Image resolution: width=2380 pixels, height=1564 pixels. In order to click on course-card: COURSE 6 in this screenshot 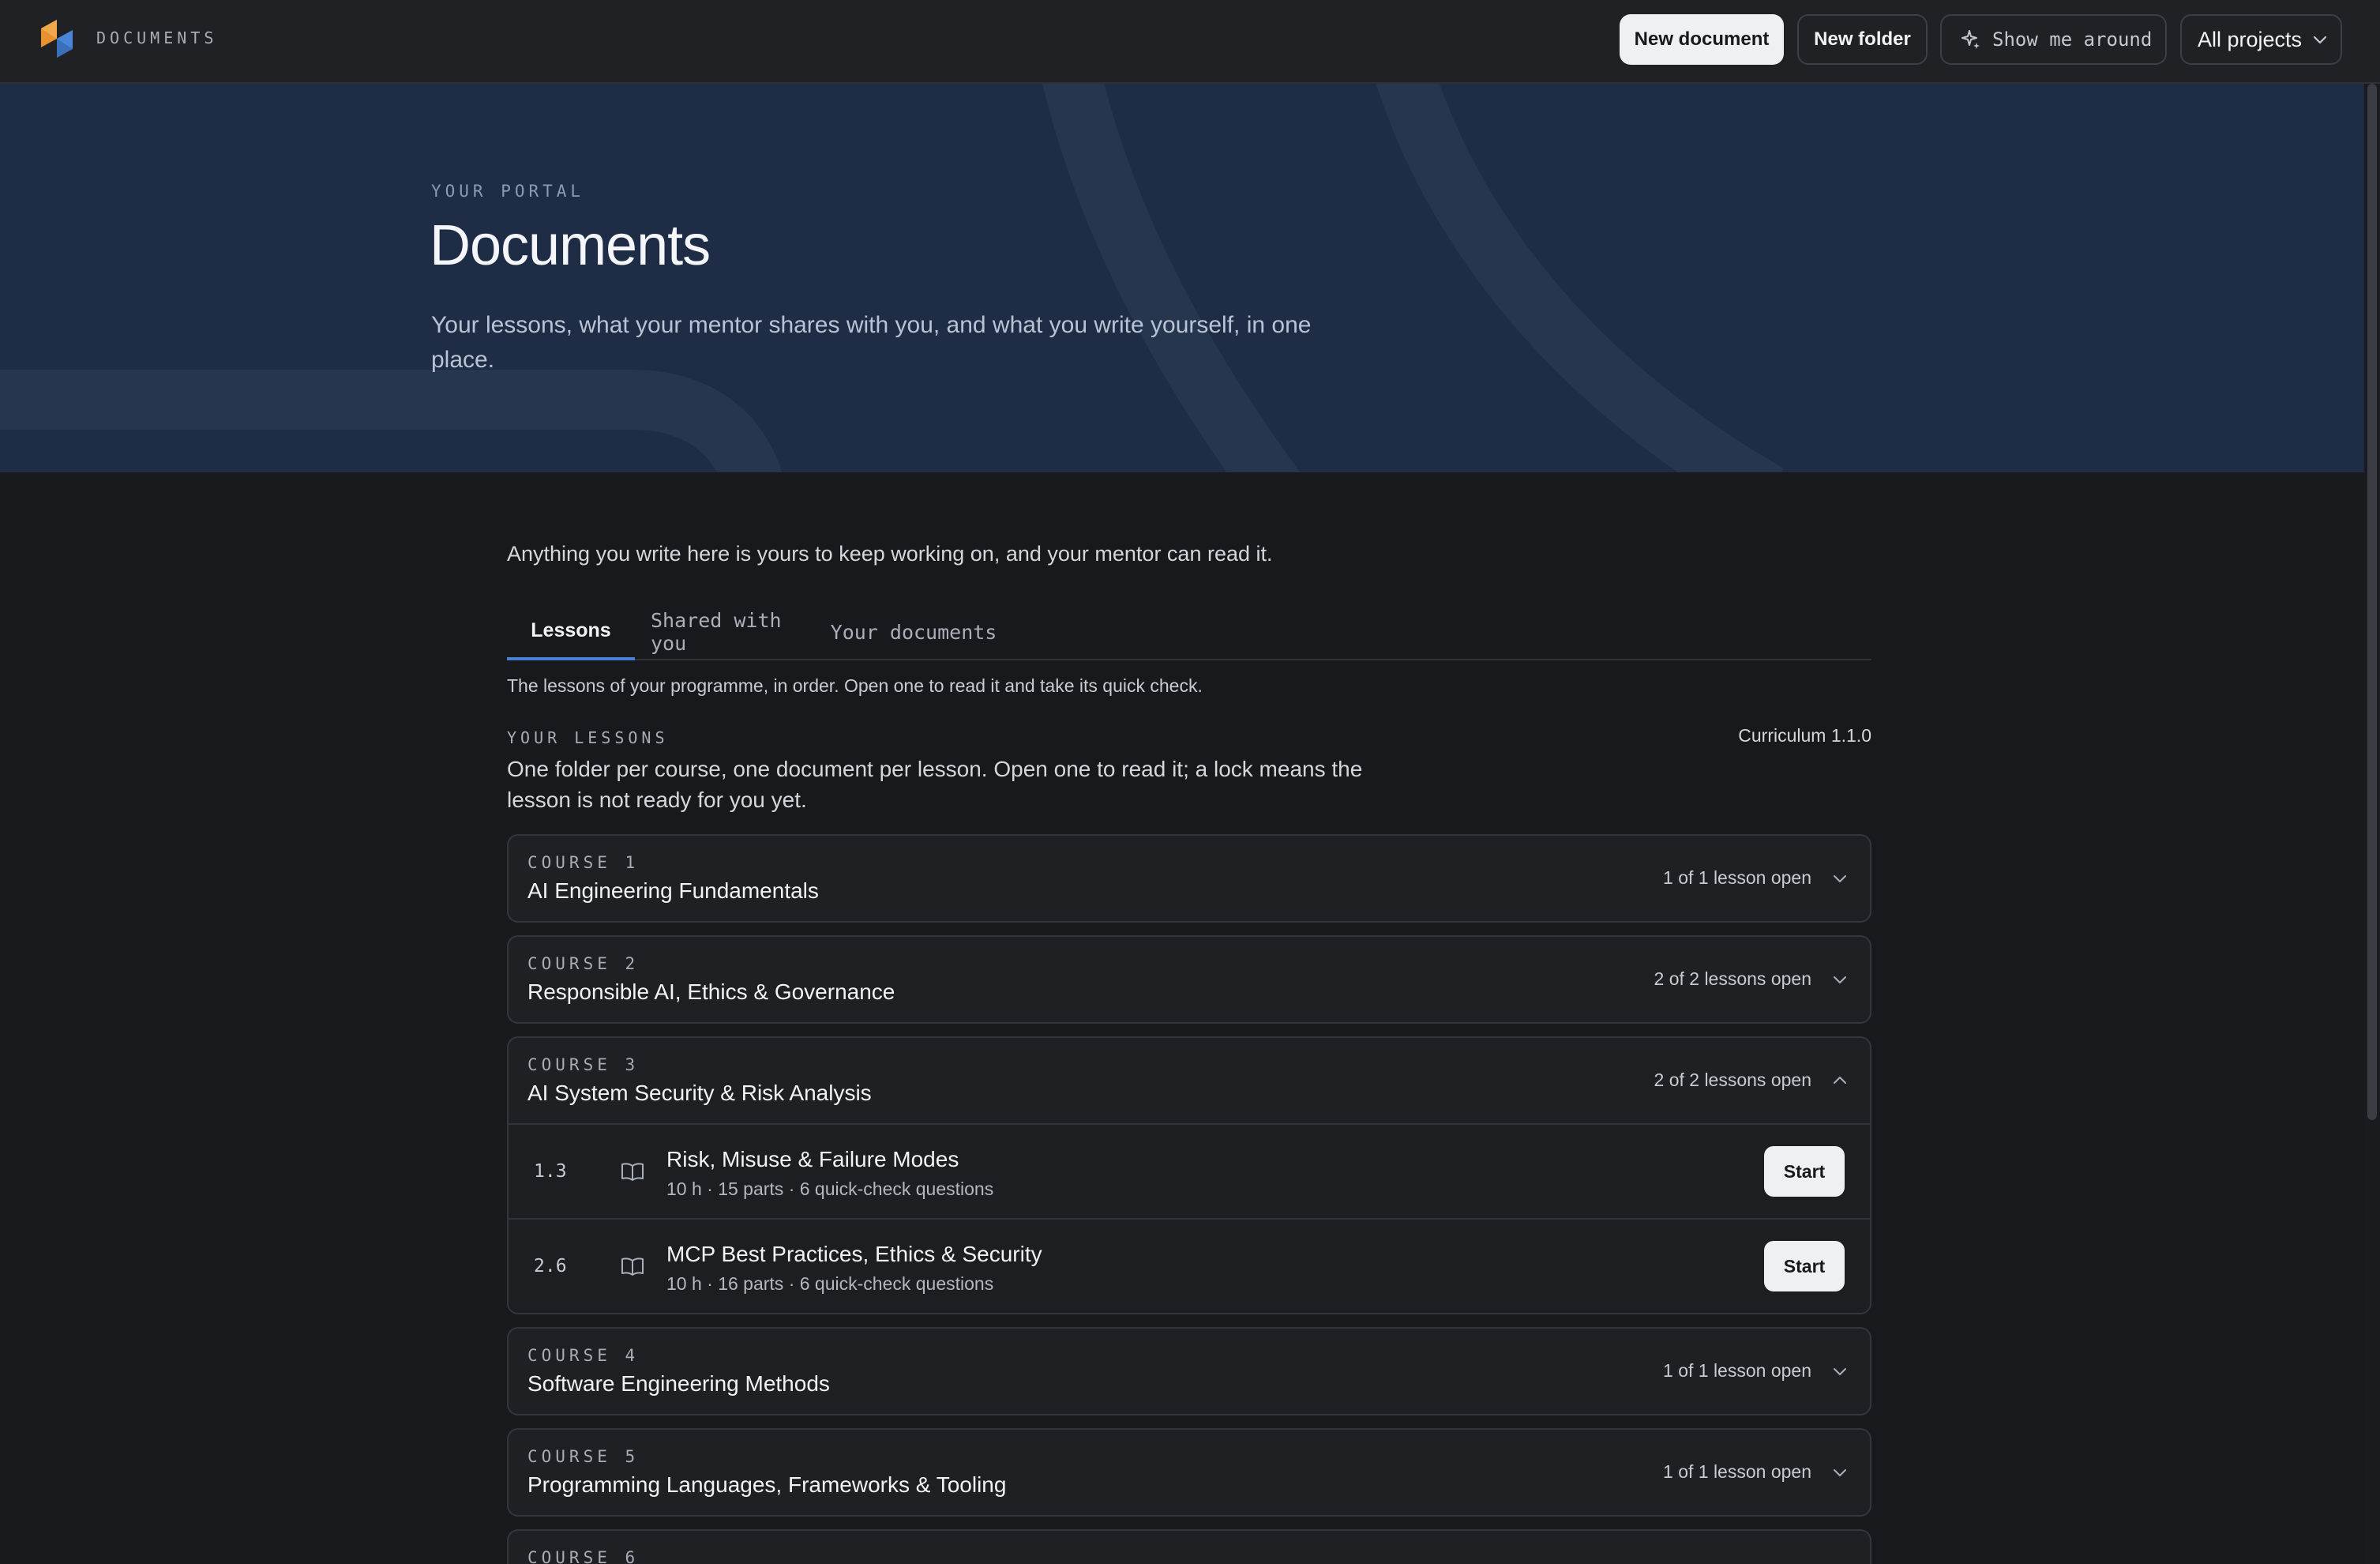, I will do `click(1189, 1546)`.